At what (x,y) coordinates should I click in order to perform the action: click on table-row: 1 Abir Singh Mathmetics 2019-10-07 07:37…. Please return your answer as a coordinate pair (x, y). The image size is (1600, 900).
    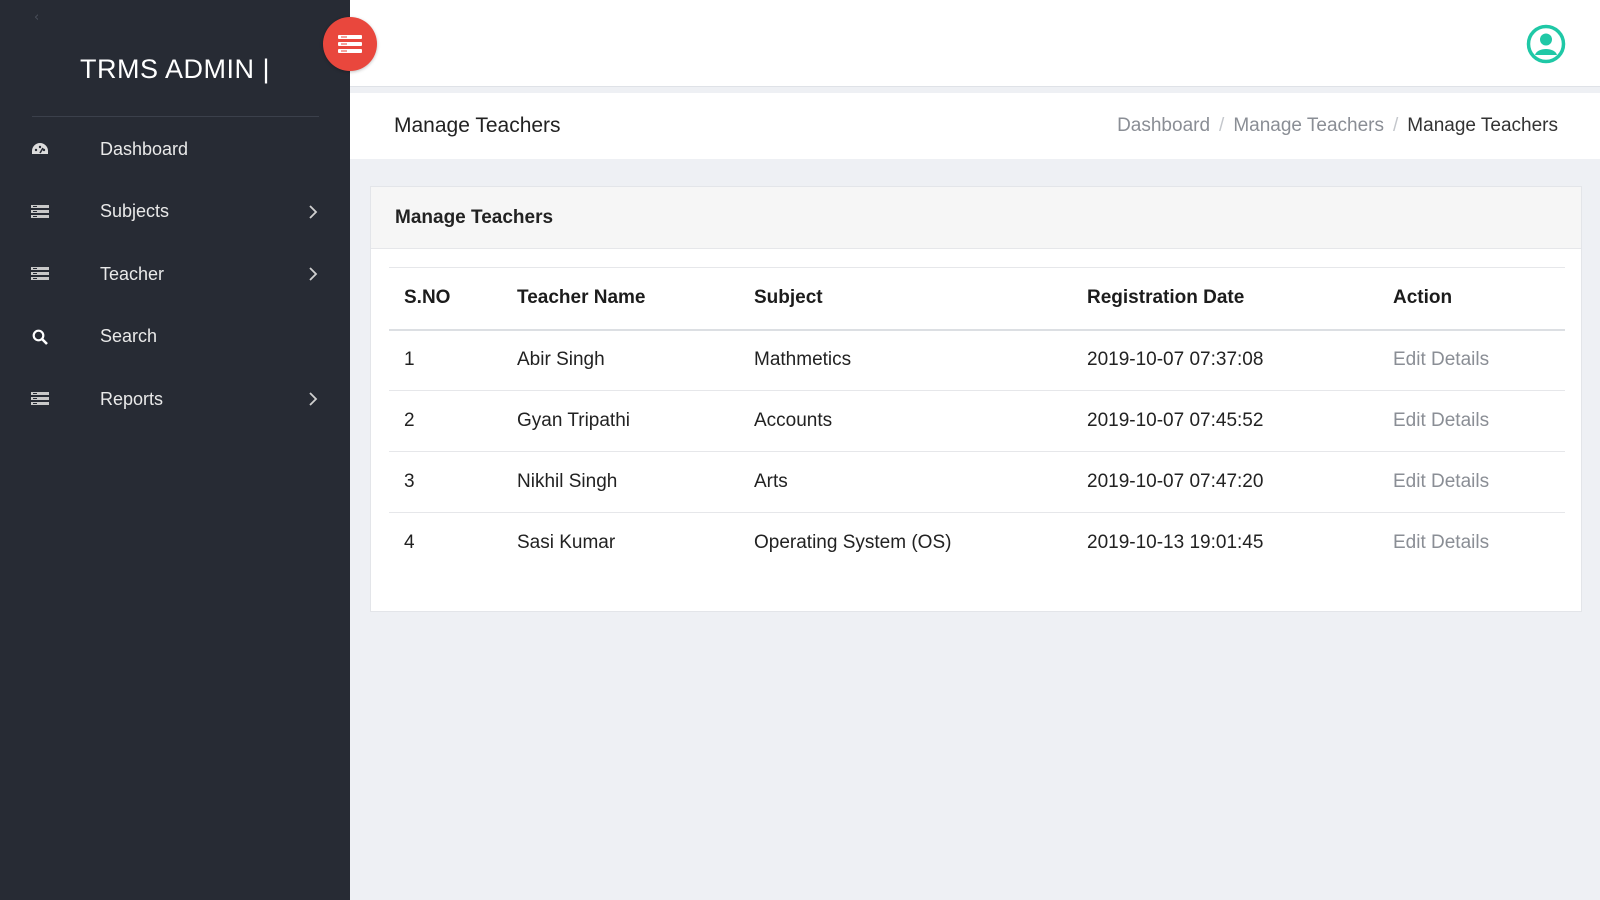
    Looking at the image, I should click on (977, 360).